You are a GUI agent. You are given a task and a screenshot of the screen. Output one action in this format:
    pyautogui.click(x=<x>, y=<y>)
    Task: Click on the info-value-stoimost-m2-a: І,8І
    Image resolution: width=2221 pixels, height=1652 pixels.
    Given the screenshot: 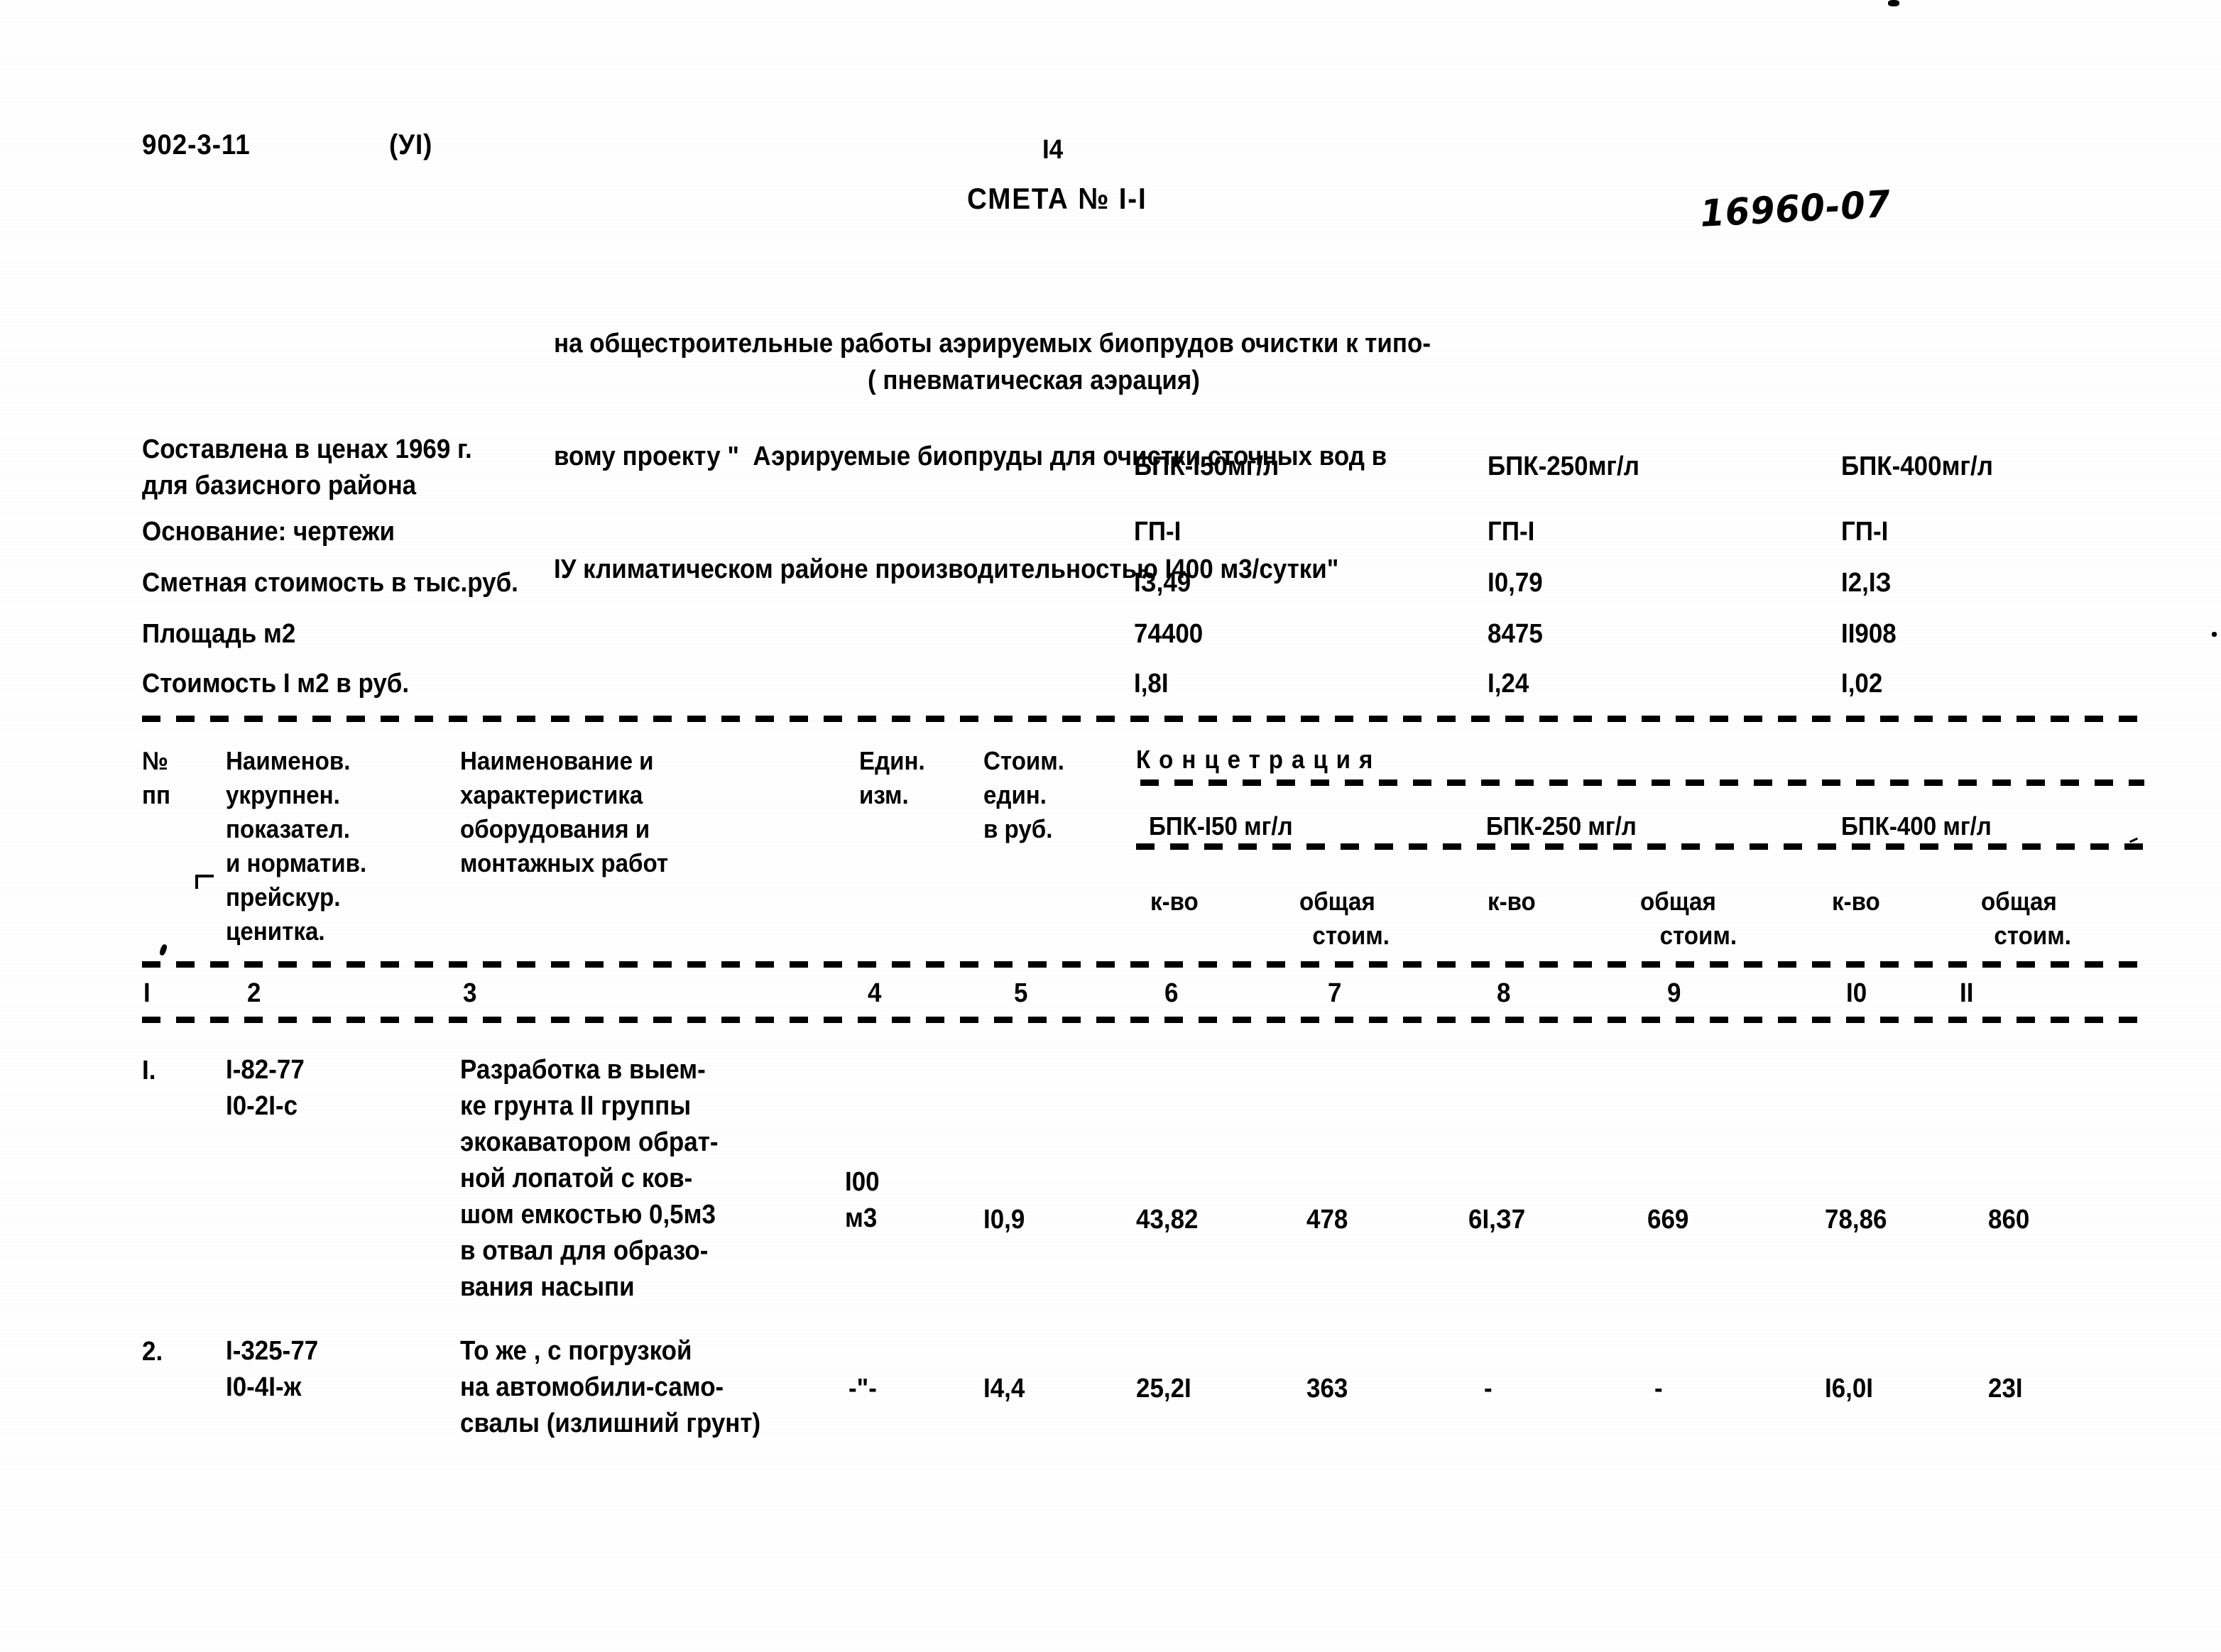 What is the action you would take?
    pyautogui.click(x=1151, y=684)
    